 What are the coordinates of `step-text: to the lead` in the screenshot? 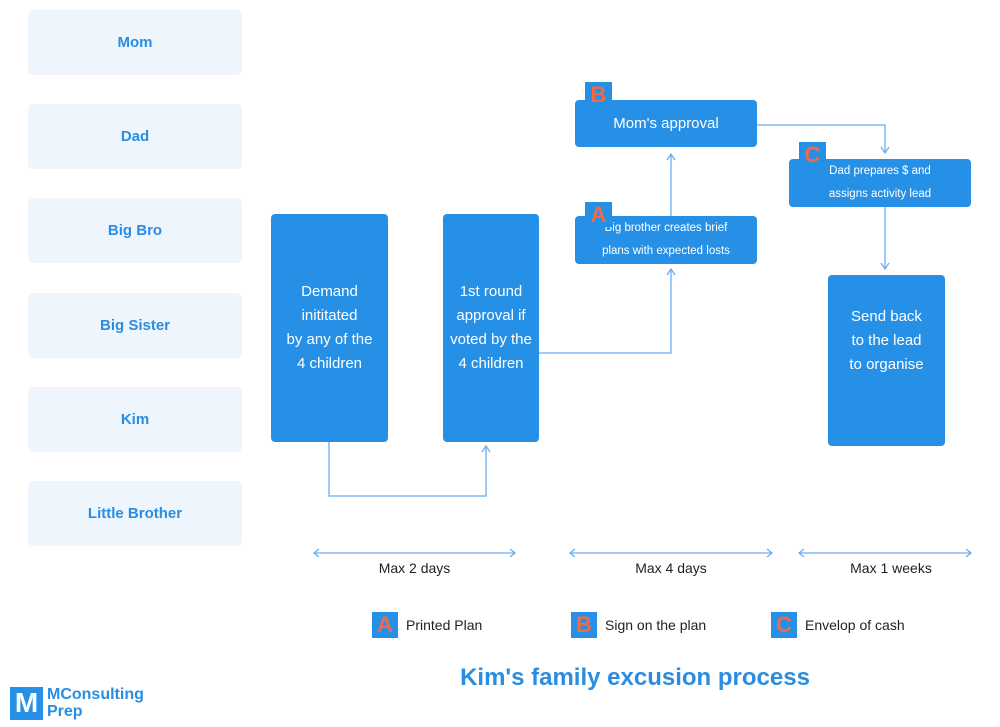 It's located at (886, 340).